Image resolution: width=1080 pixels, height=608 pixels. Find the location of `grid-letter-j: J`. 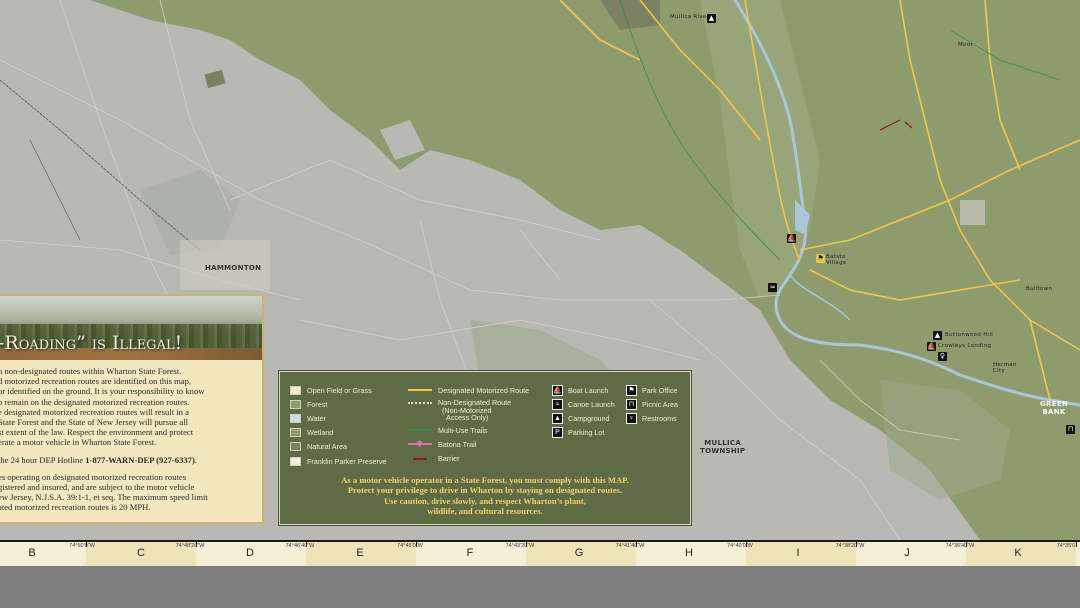

grid-letter-j: J is located at coordinates (907, 553).